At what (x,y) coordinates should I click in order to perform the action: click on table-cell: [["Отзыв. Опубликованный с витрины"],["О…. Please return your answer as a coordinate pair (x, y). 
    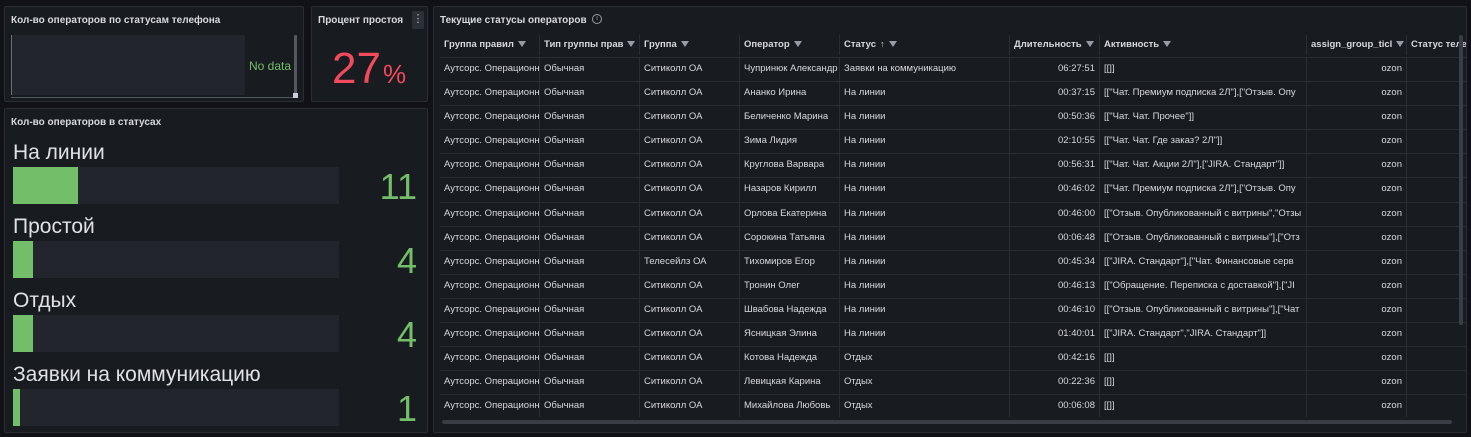
    Looking at the image, I should click on (1203, 238).